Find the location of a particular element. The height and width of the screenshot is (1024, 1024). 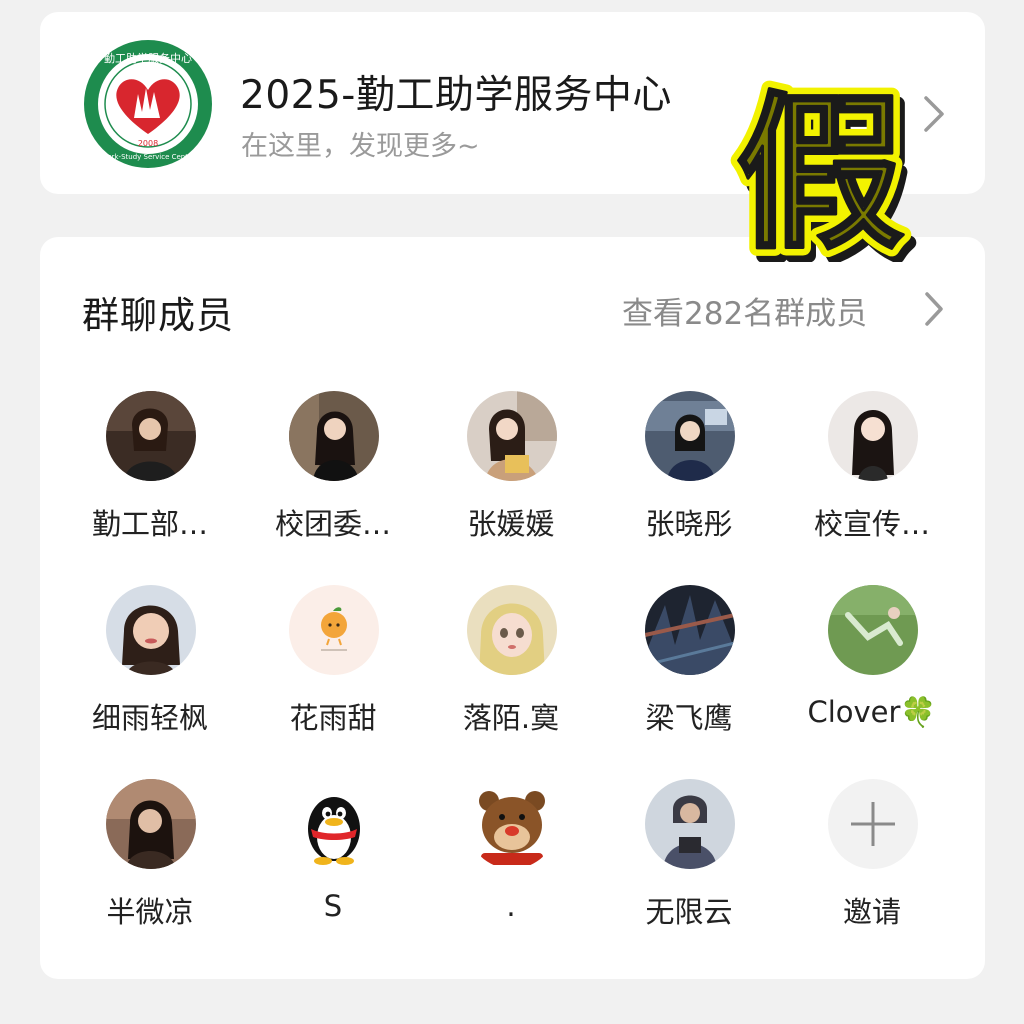

member-item: 半微凉 is located at coordinates (150, 864).